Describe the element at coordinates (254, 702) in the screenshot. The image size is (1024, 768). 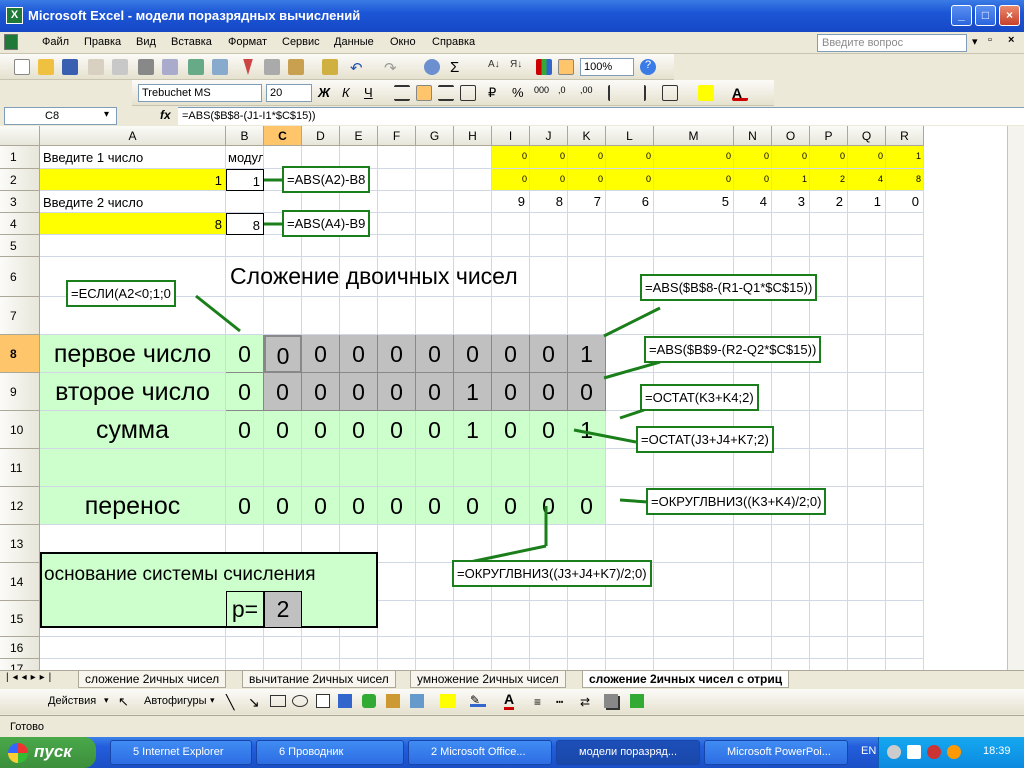
I see `arrow-icon: ↘` at that location.